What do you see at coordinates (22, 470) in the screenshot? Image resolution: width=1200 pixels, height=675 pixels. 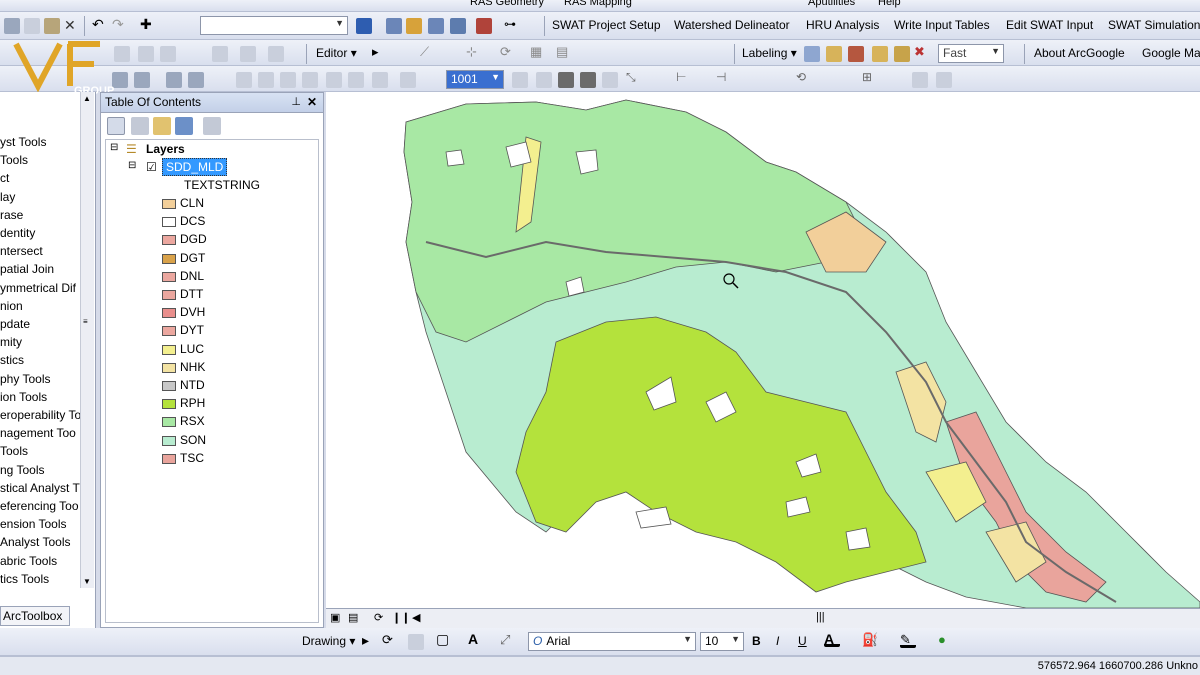 I see `toolbox-item: ng Tools` at bounding box center [22, 470].